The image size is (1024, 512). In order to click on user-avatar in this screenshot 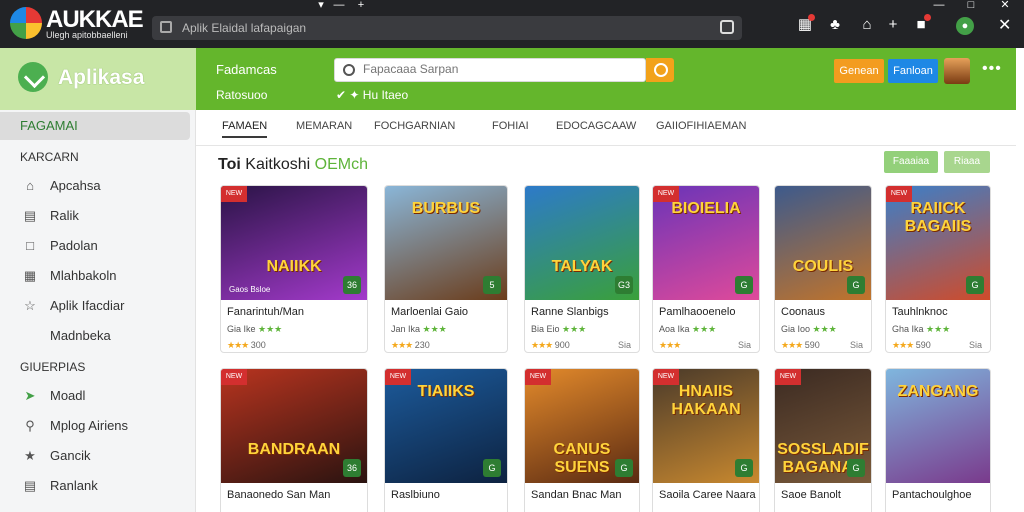, I will do `click(957, 71)`.